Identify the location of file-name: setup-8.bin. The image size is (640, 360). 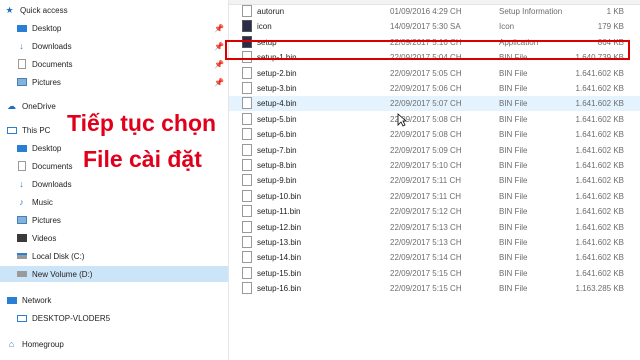
(277, 165).